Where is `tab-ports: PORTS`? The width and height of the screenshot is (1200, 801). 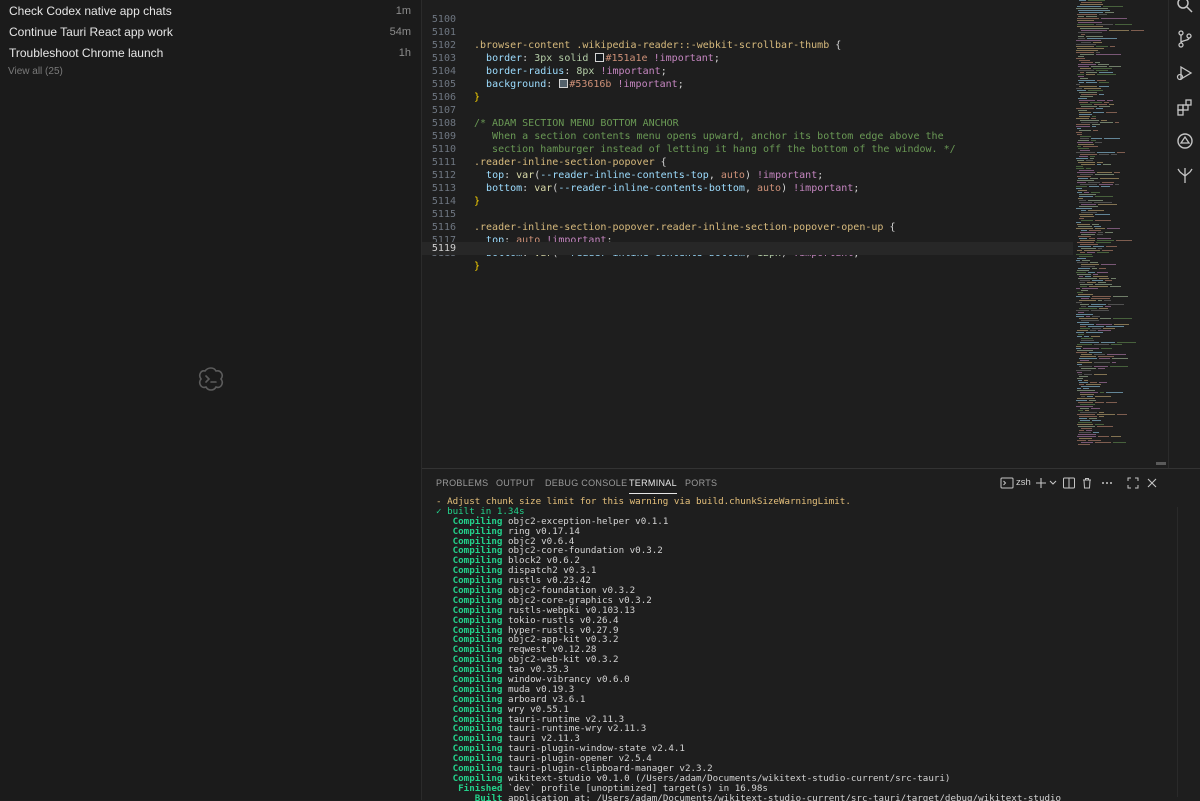 tab-ports: PORTS is located at coordinates (701, 483).